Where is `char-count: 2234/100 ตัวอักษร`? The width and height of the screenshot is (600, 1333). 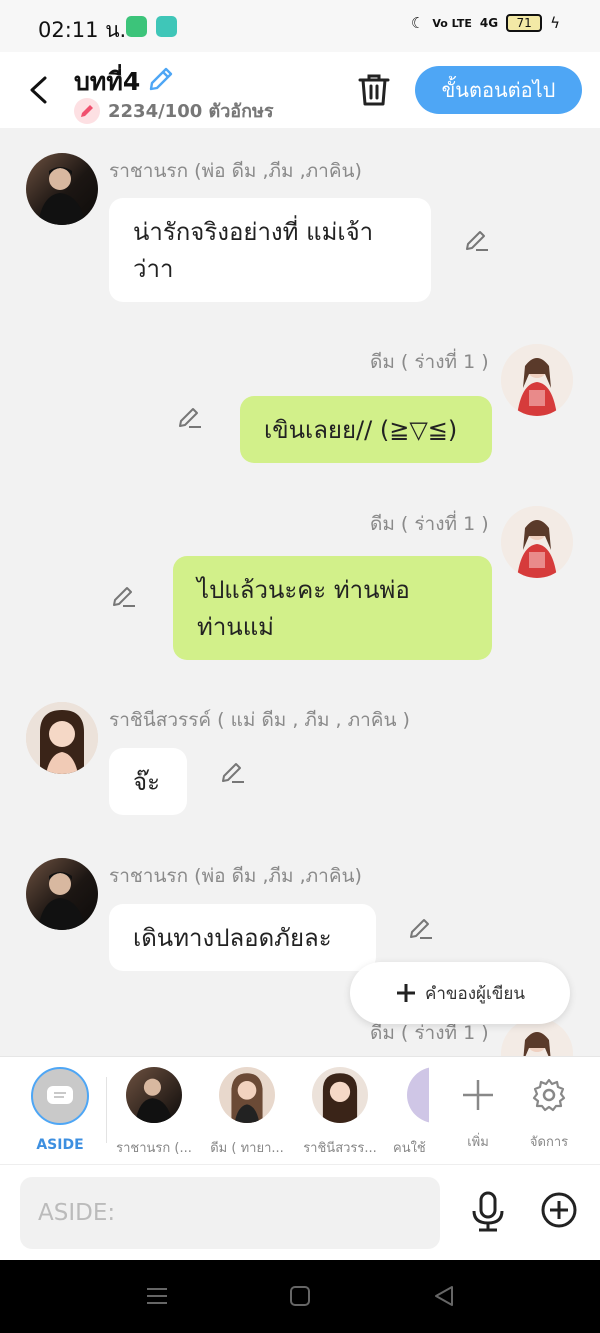 char-count: 2234/100 ตัวอักษร is located at coordinates (191, 111).